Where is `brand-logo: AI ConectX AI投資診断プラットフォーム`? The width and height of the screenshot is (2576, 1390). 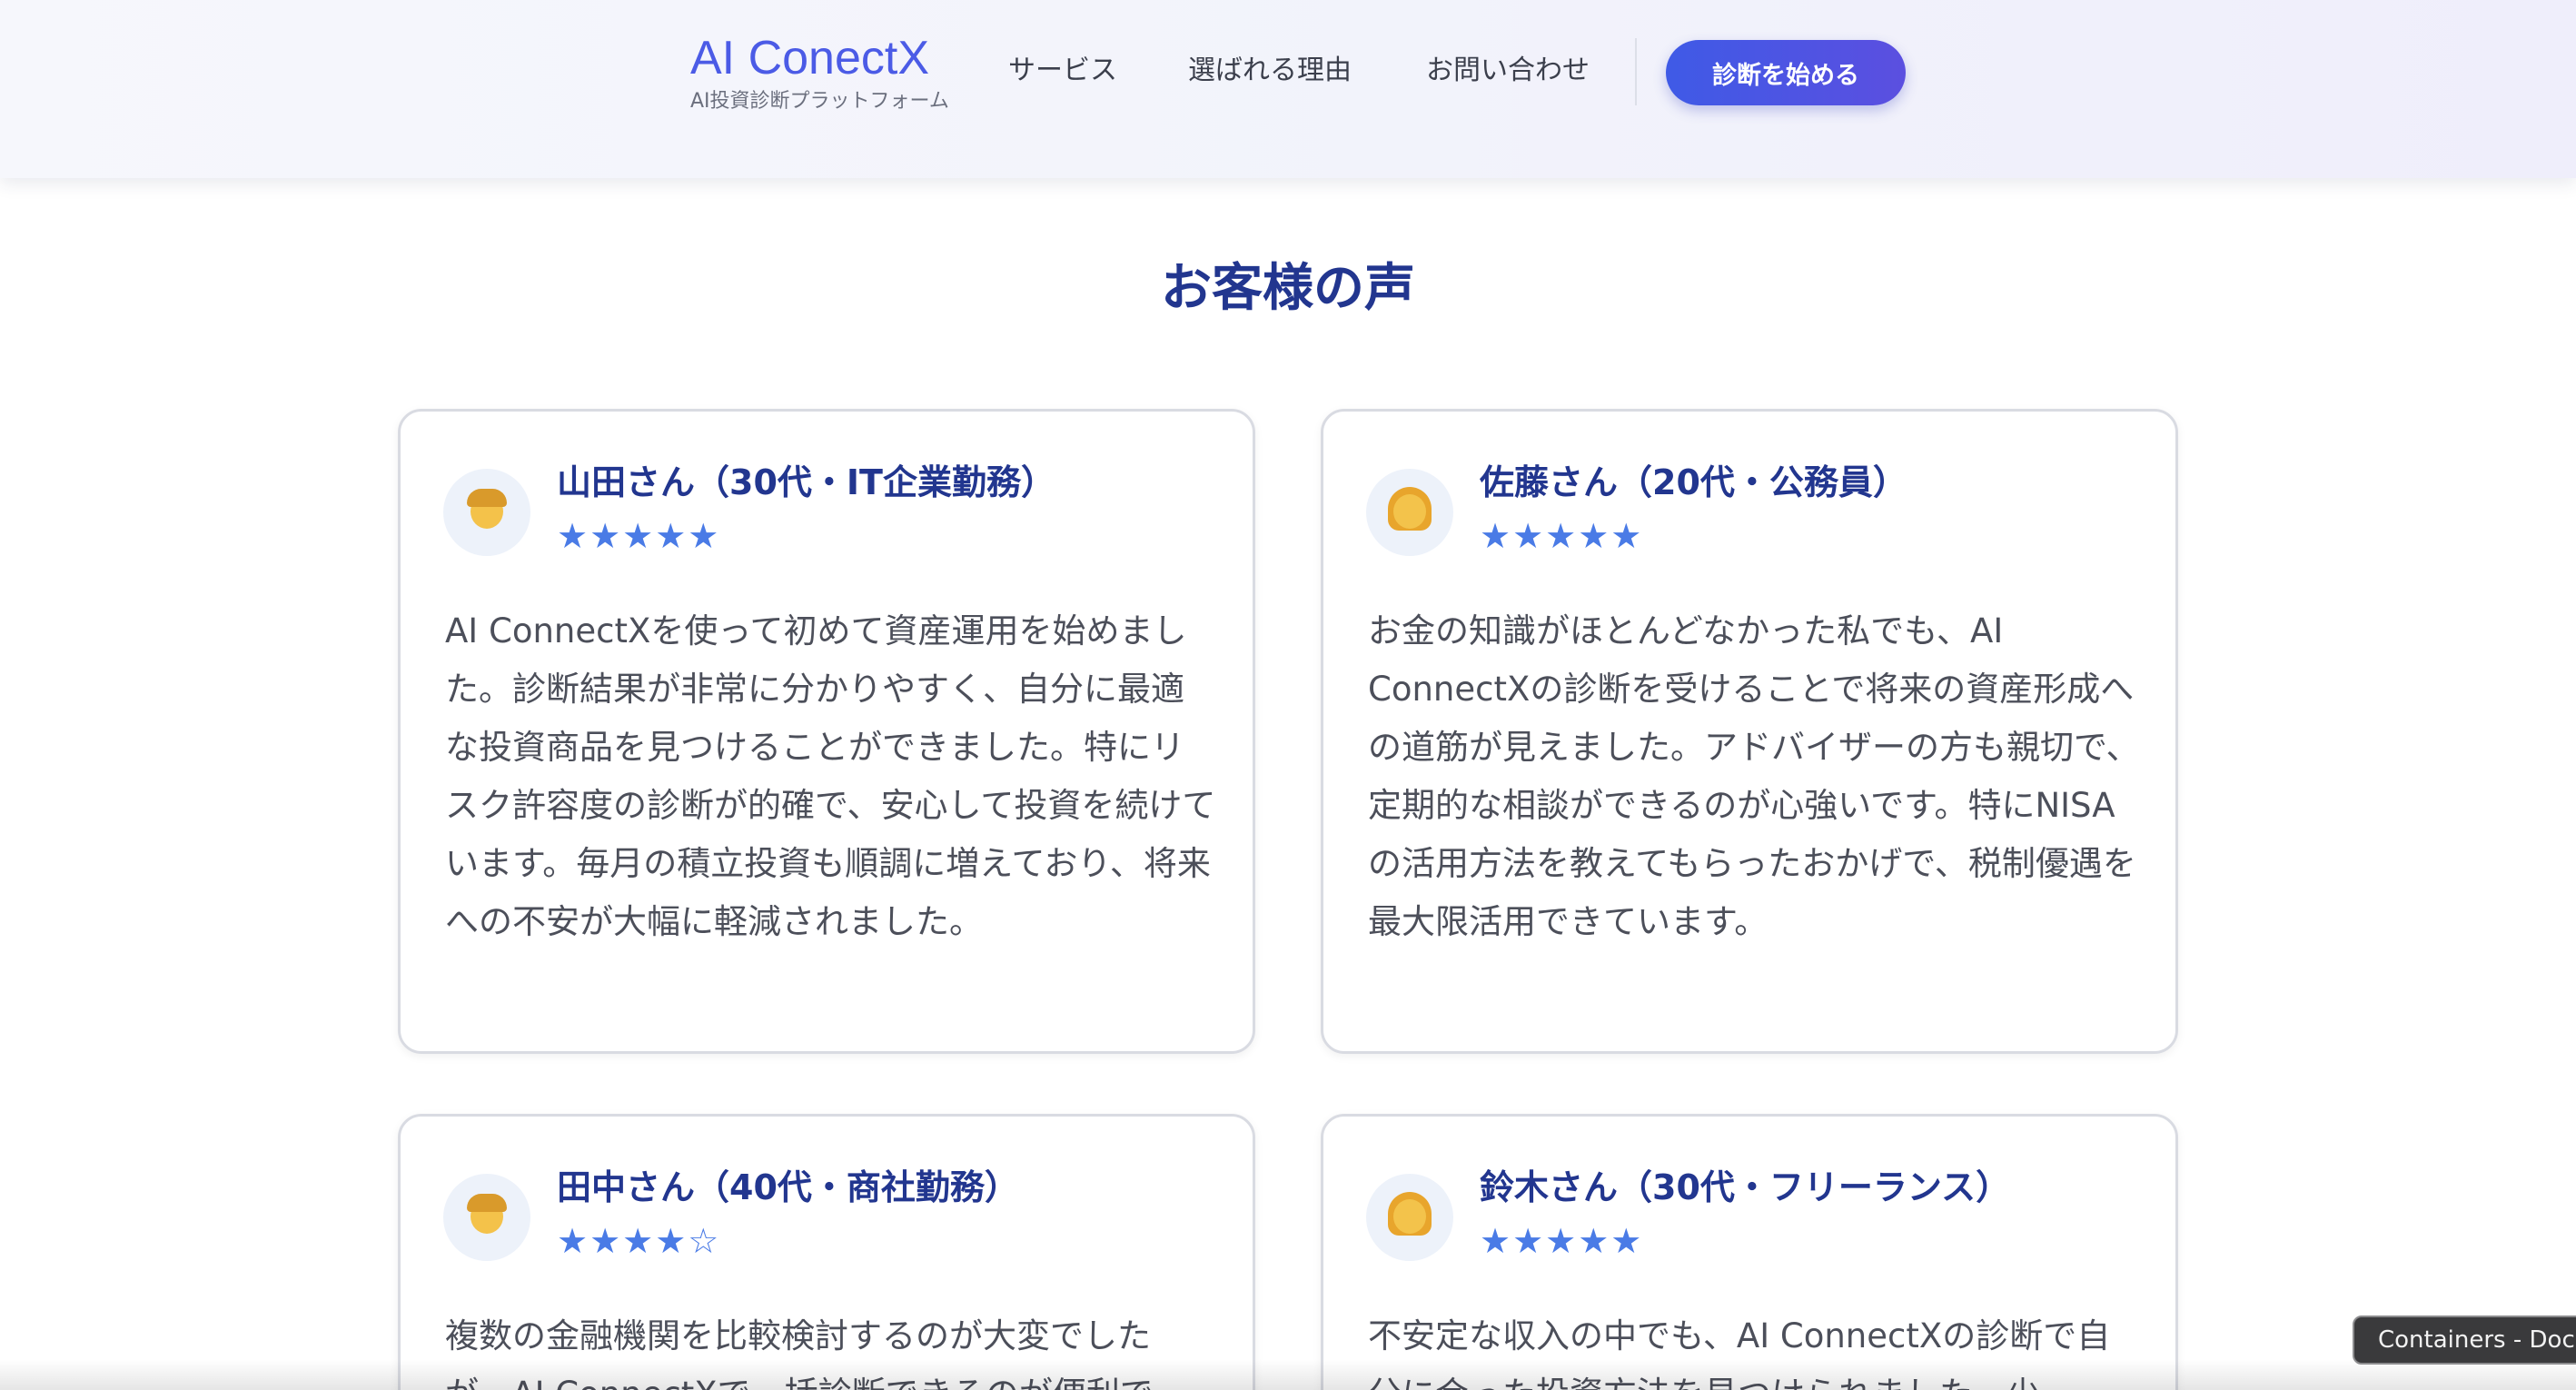
brand-logo: AI ConectX AI投資診断プラットフォーム is located at coordinates (819, 70).